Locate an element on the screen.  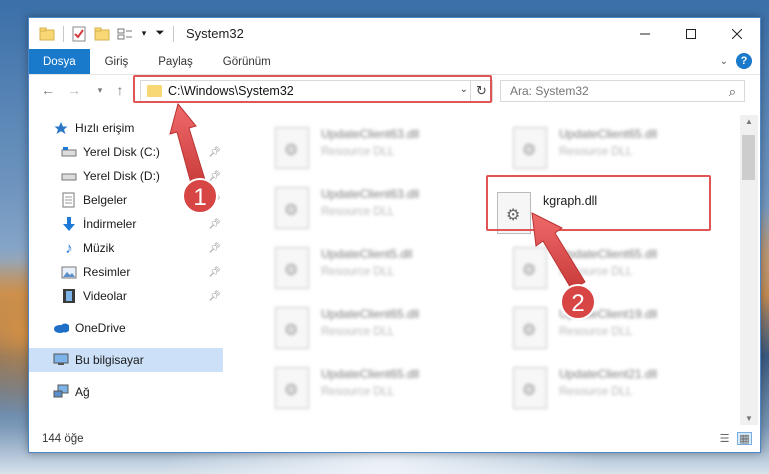
large-icons-view-icon: ▦ is located at coordinates (744, 438).